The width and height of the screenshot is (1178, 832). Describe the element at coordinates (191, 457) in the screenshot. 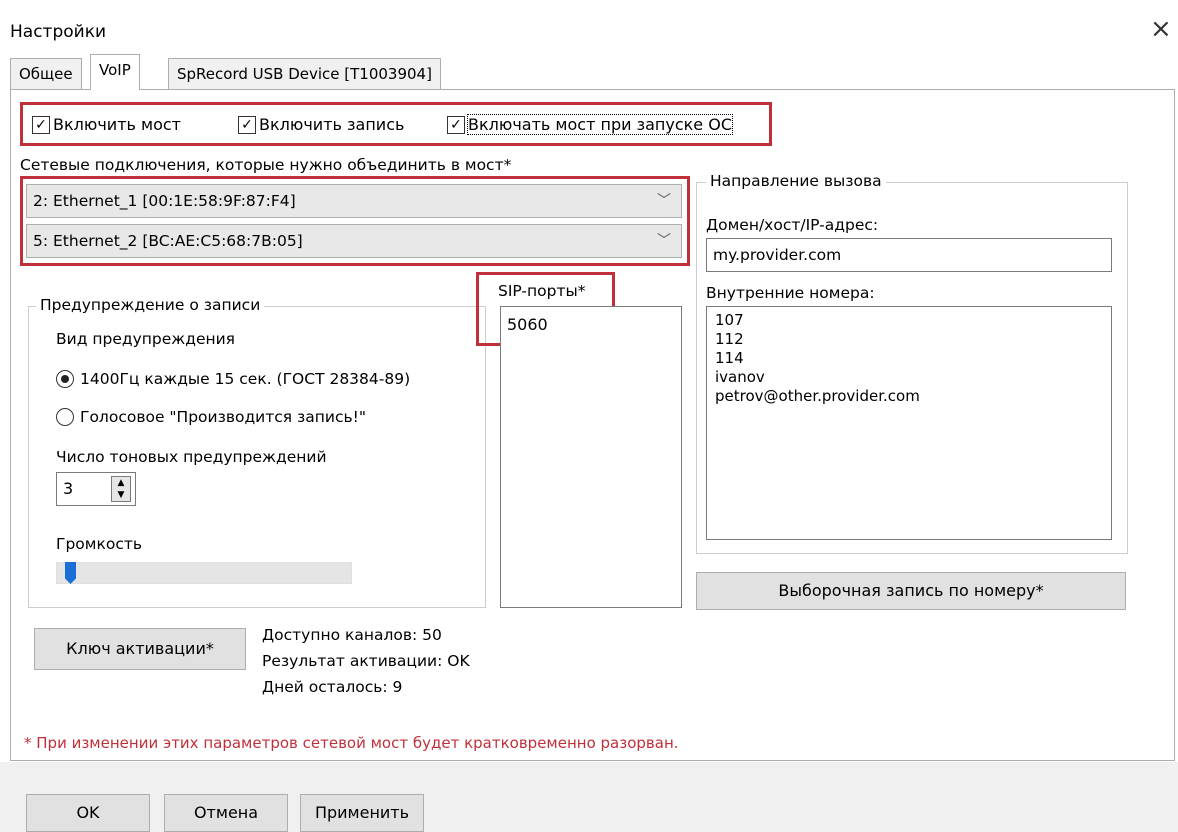

I see `tone-count-label: Число тоновых предупреждений` at that location.